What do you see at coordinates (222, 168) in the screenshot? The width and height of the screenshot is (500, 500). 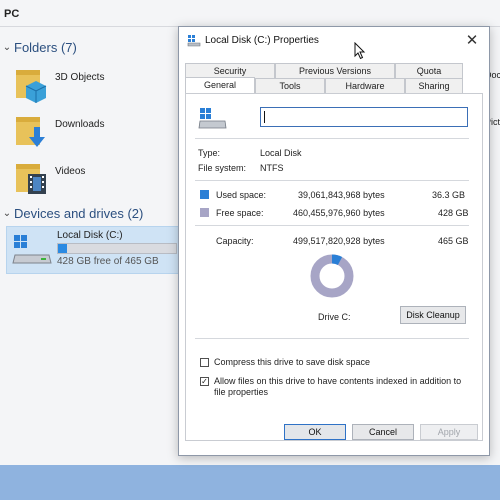 I see `file-system-label: File system:` at bounding box center [222, 168].